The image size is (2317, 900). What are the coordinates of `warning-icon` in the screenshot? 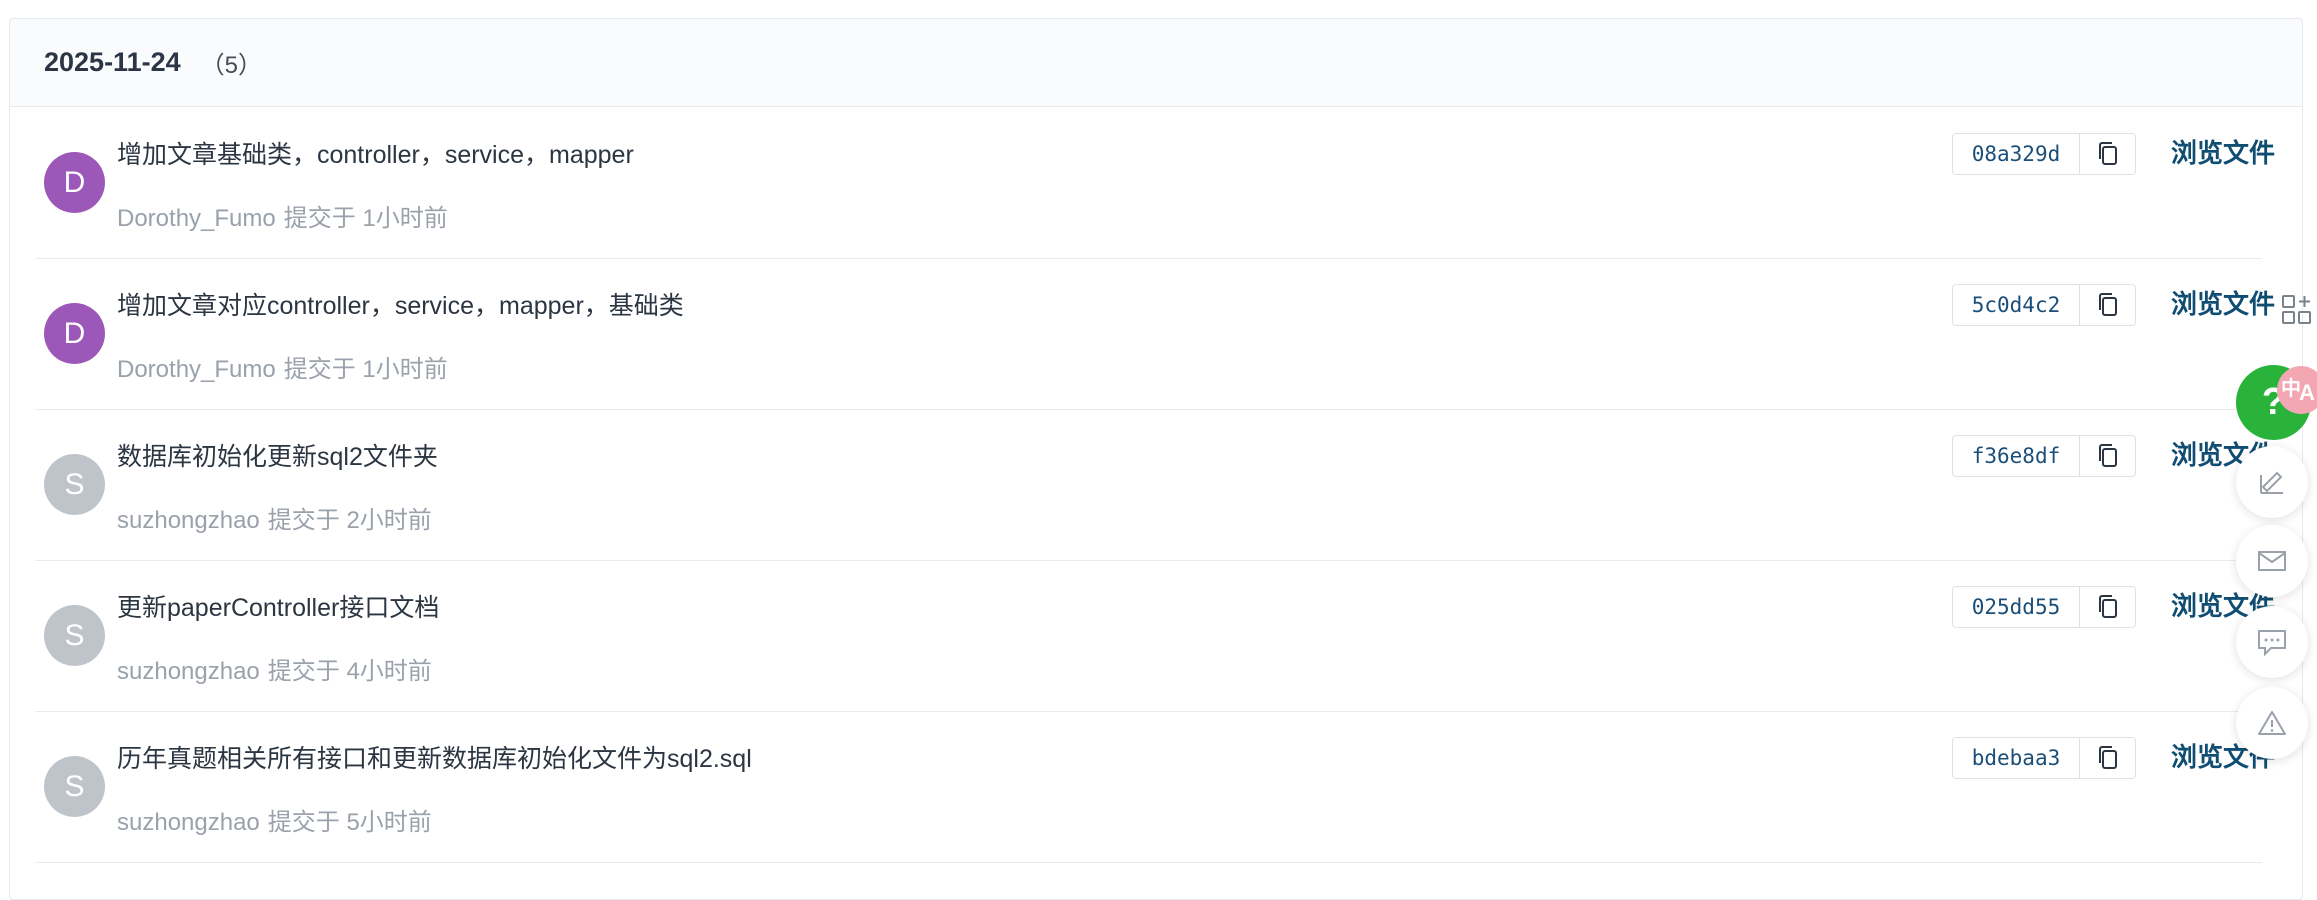 It's located at (2272, 723).